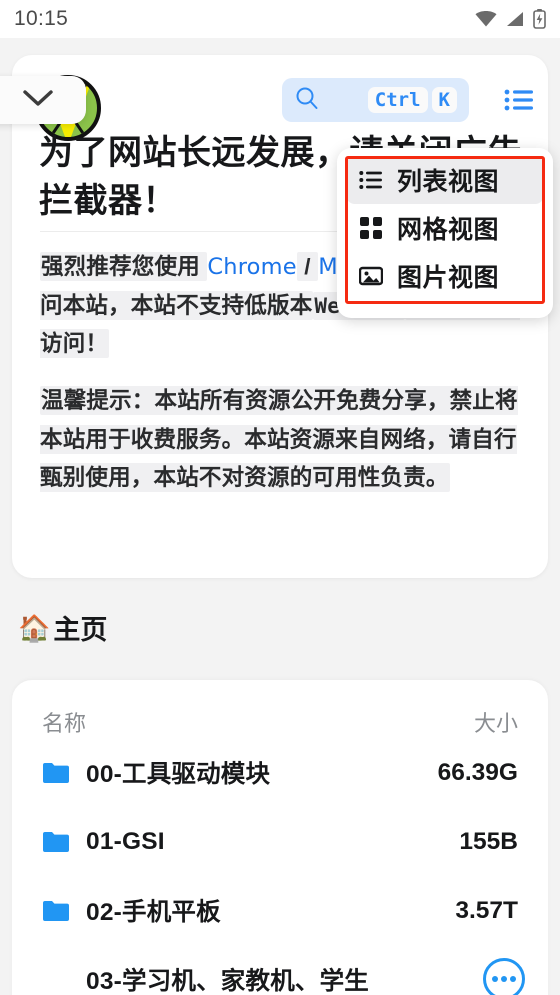  What do you see at coordinates (64, 723) in the screenshot?
I see `column-header-name: 名称` at bounding box center [64, 723].